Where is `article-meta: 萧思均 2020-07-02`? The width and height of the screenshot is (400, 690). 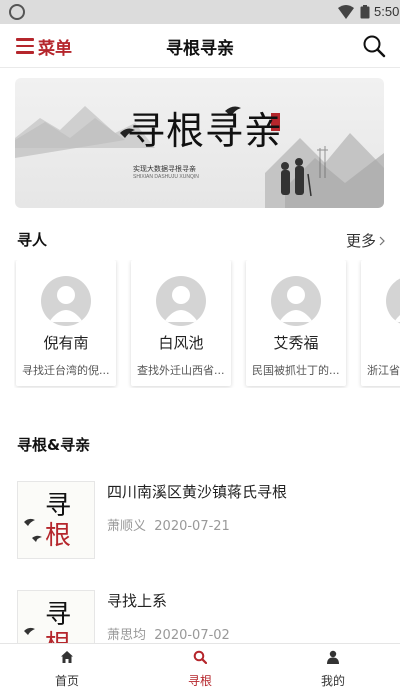 article-meta: 萧思均 2020-07-02 is located at coordinates (168, 633).